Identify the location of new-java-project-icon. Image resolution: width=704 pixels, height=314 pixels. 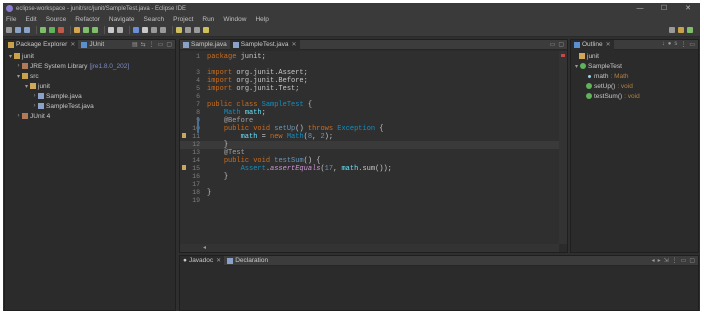
(77, 30).